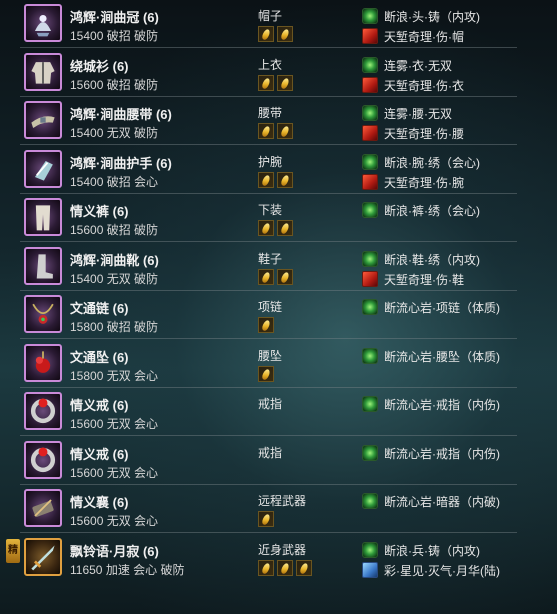 The height and width of the screenshot is (614, 557). I want to click on enhancement: 断浪·头·铸（内攻), so click(421, 16).